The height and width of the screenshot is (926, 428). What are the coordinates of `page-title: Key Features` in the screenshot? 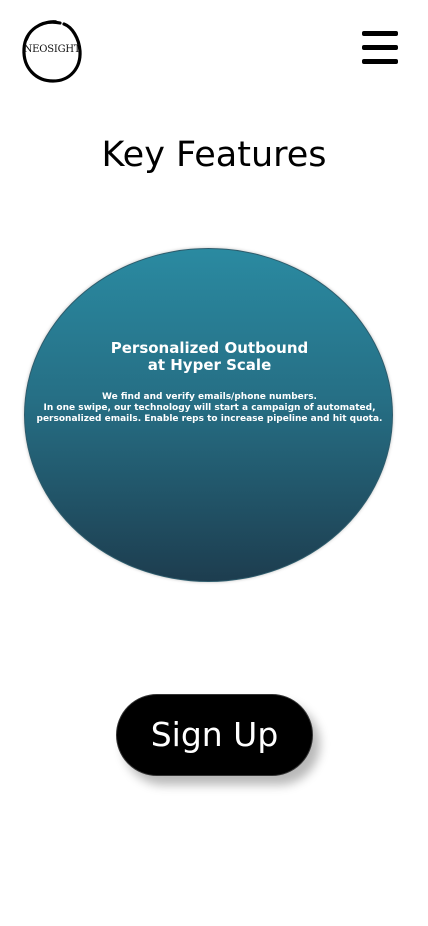 It's located at (214, 155).